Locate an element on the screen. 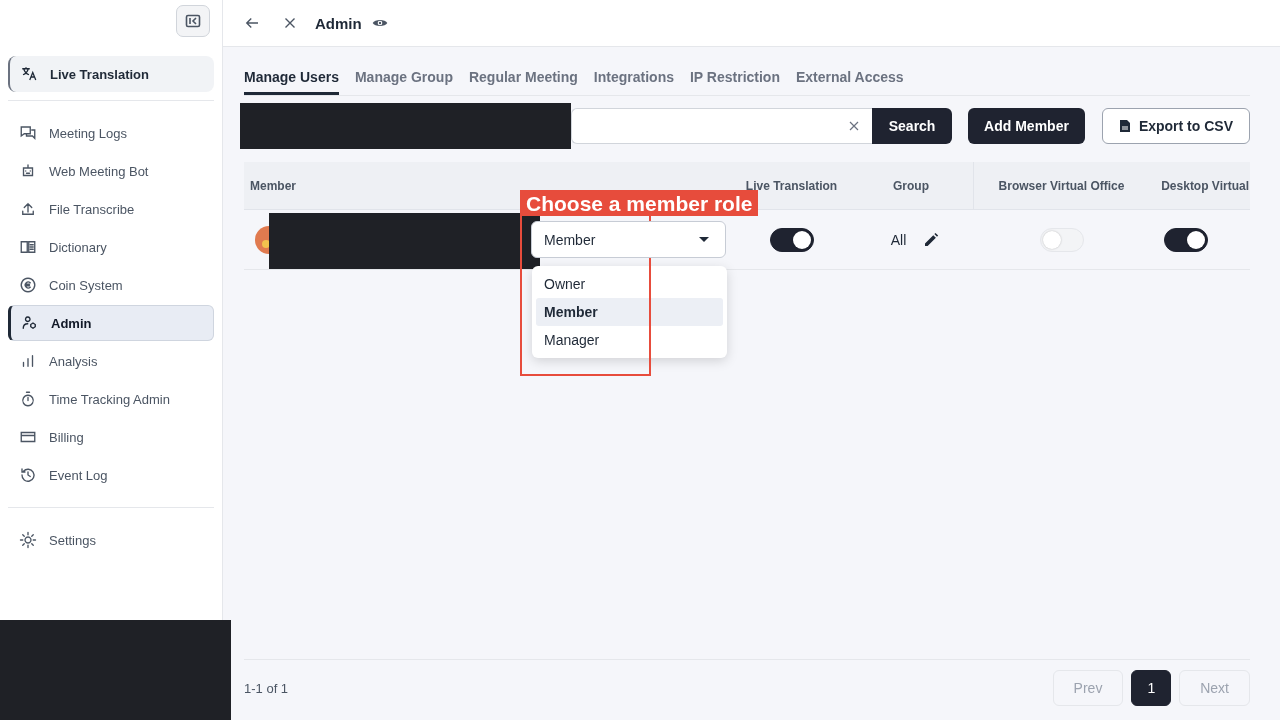 The height and width of the screenshot is (720, 1280). tab: IP Restriction is located at coordinates (735, 81).